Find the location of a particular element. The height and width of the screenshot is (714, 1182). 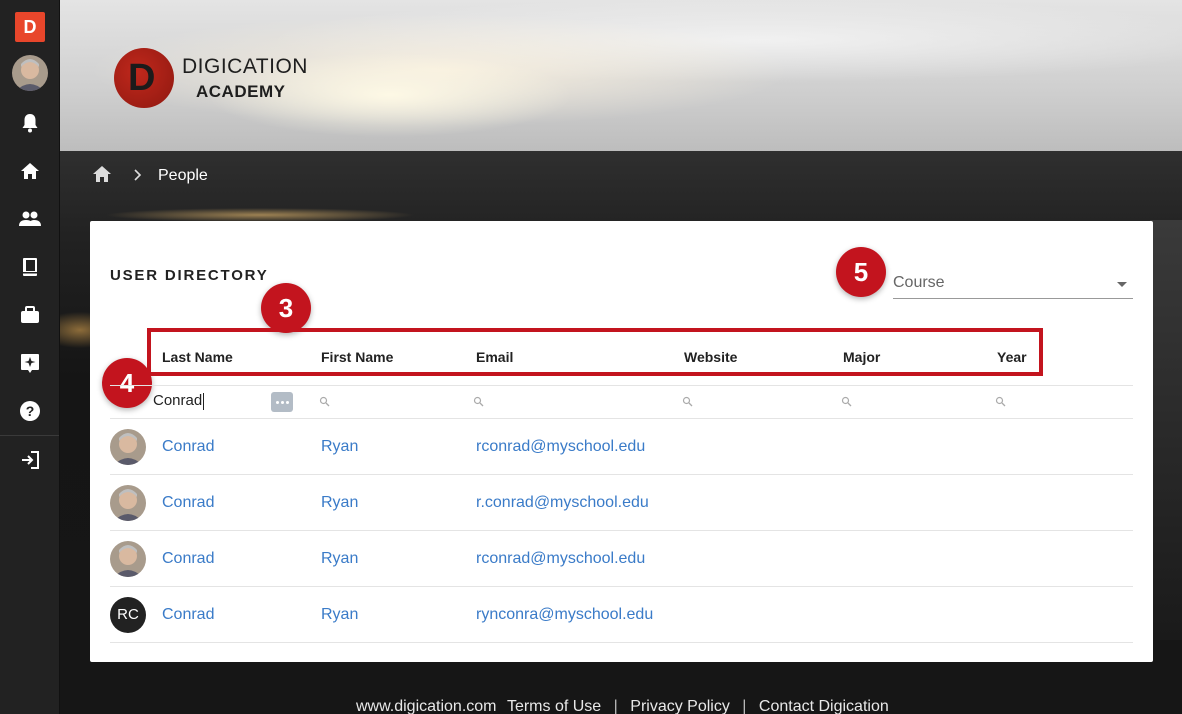

column-header-highlight is located at coordinates (595, 352).